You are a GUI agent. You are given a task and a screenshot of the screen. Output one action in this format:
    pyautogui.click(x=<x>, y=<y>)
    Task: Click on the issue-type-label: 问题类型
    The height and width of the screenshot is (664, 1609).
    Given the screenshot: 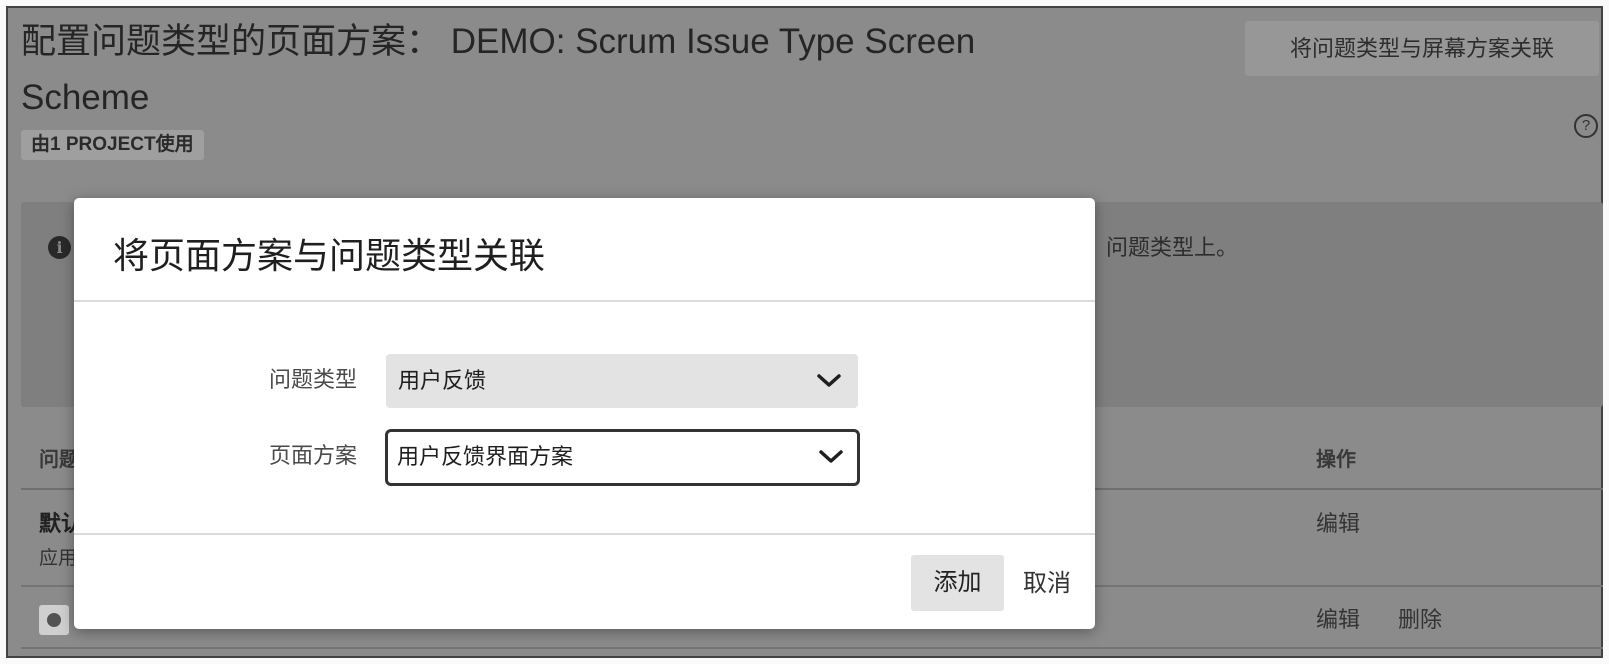 What is the action you would take?
    pyautogui.click(x=312, y=379)
    